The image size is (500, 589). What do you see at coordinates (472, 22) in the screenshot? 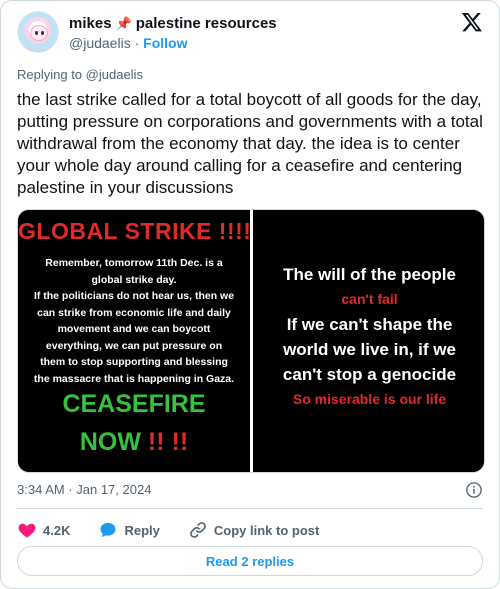
I see `x-logo-icon` at bounding box center [472, 22].